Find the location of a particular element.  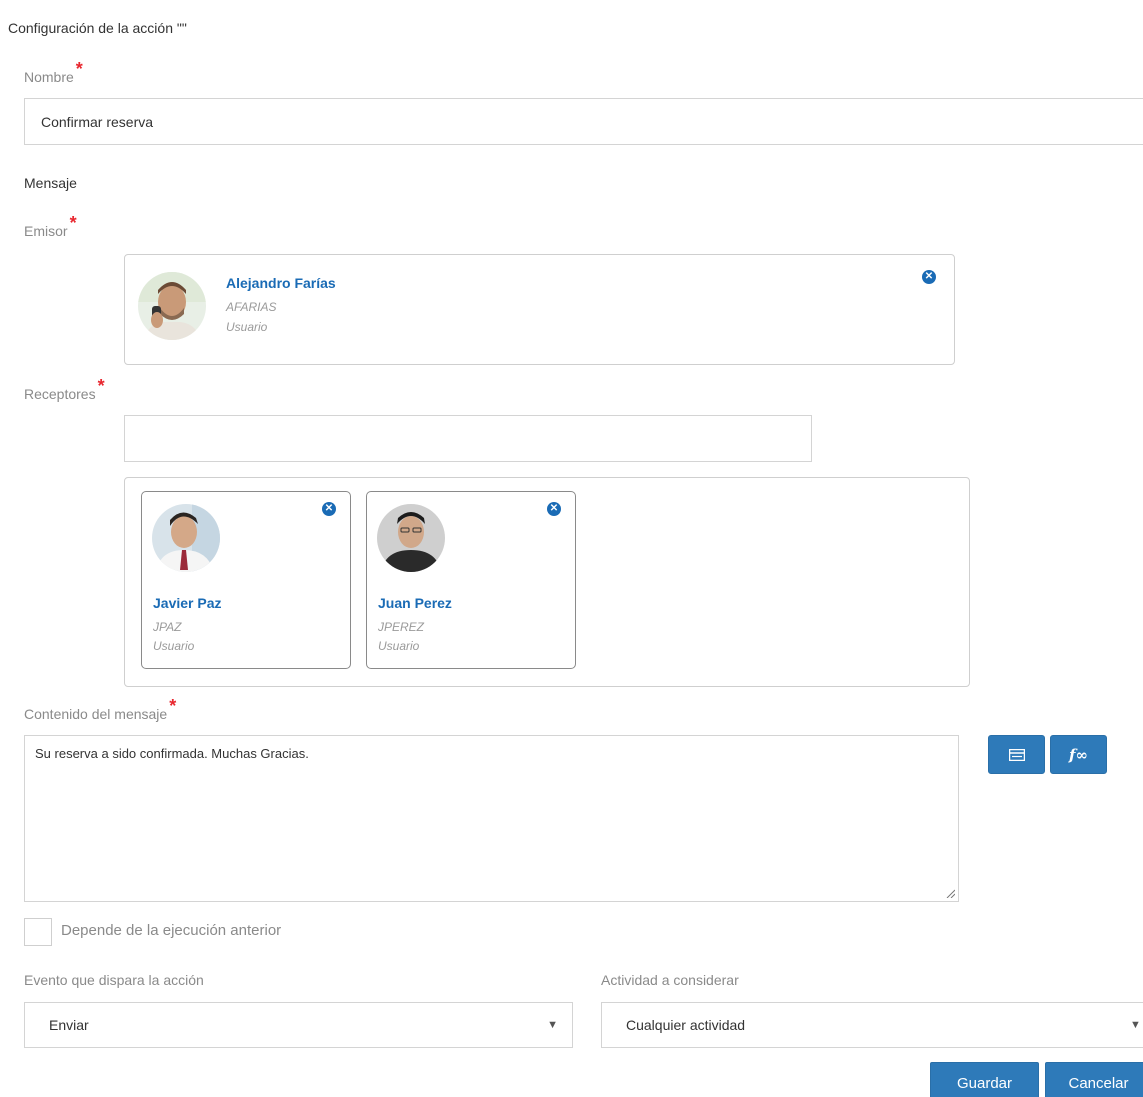

sender-label: Emisor * is located at coordinates (50, 227).